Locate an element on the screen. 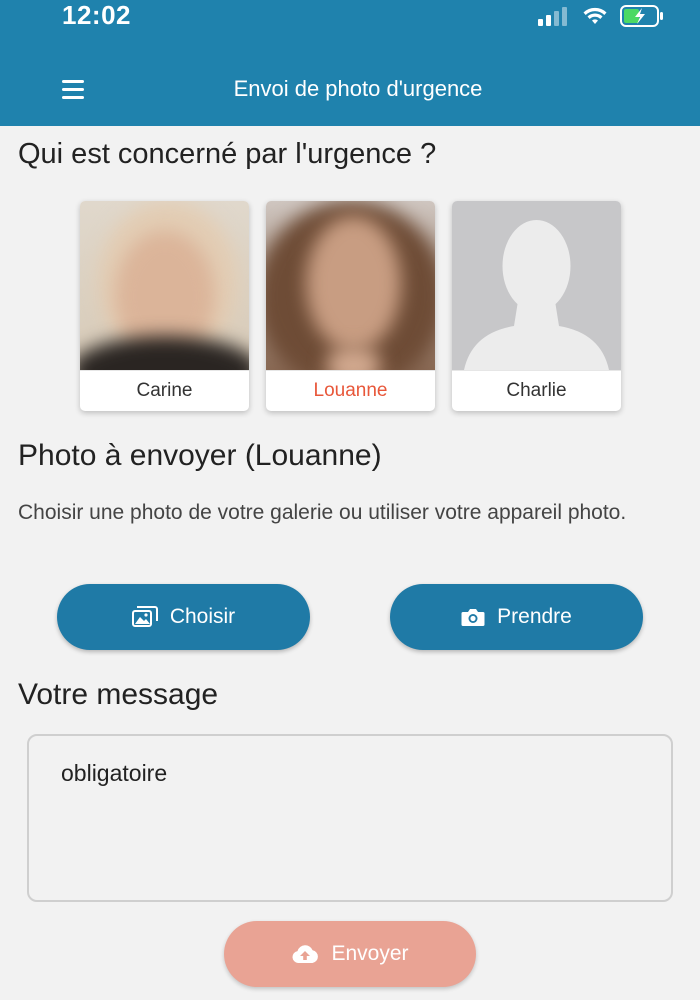 This screenshot has width=700, height=1000. choose-photo-label: Choisir is located at coordinates (202, 616).